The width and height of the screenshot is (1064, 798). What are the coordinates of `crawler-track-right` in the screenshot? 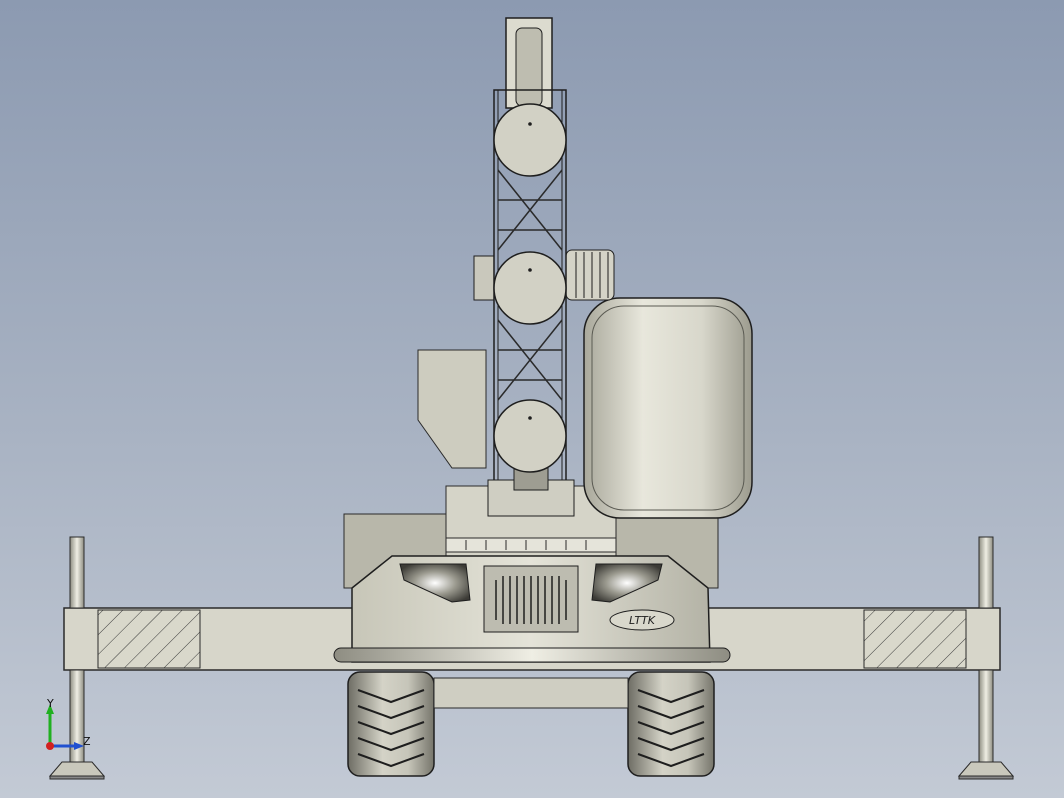 It's located at (671, 724).